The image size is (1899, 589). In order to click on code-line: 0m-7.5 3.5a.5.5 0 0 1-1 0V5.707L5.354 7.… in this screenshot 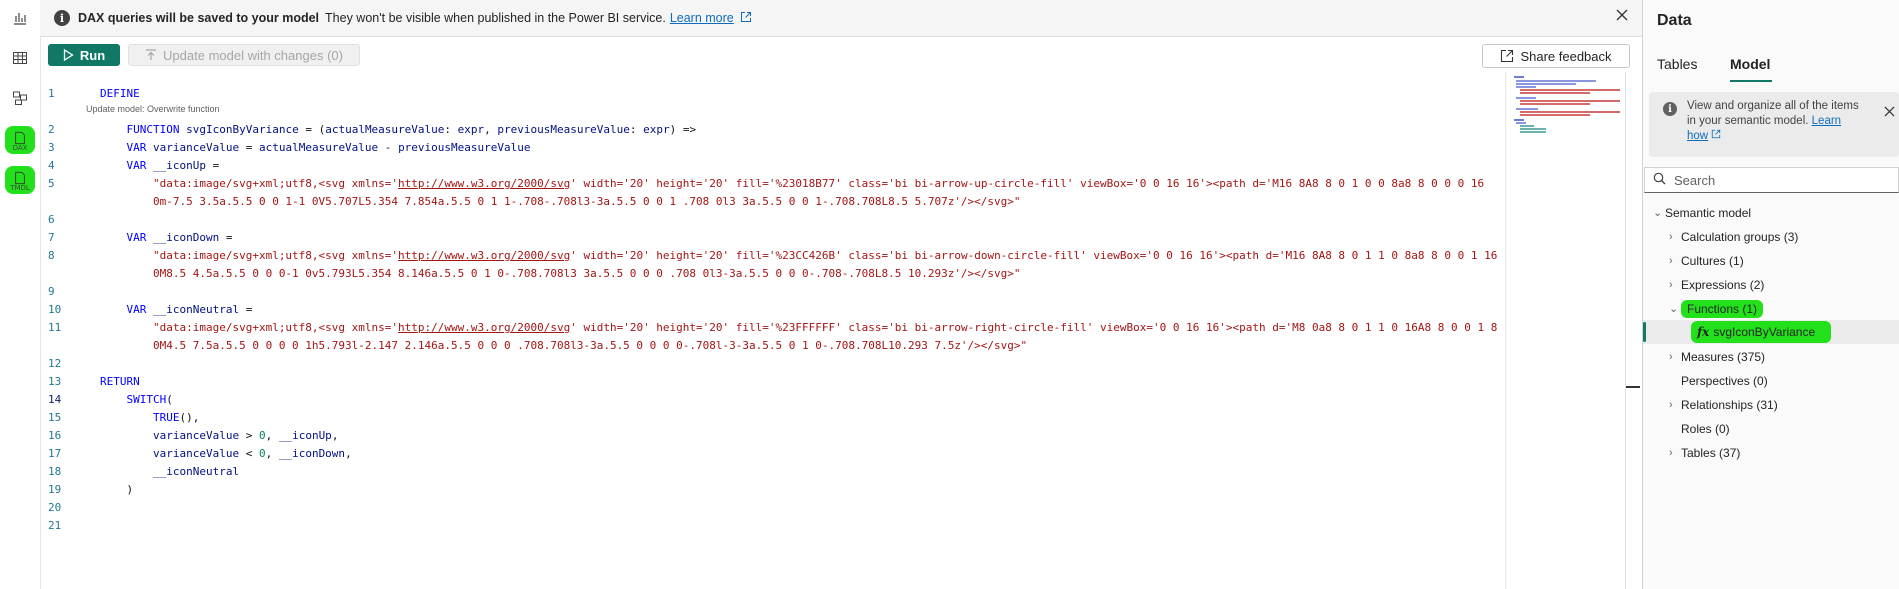, I will do `click(586, 201)`.